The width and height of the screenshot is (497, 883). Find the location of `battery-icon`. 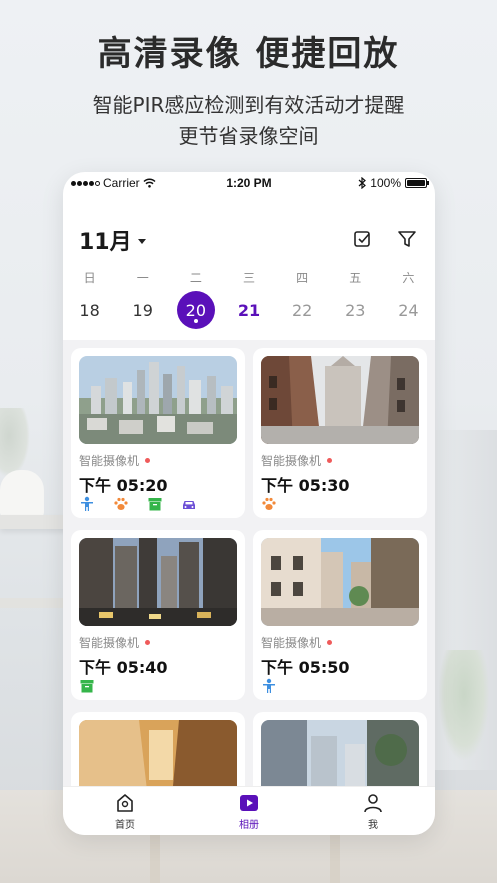

battery-icon is located at coordinates (417, 183).